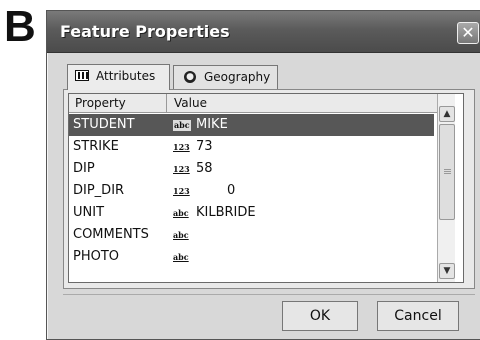  I want to click on property-value: 58, so click(204, 169).